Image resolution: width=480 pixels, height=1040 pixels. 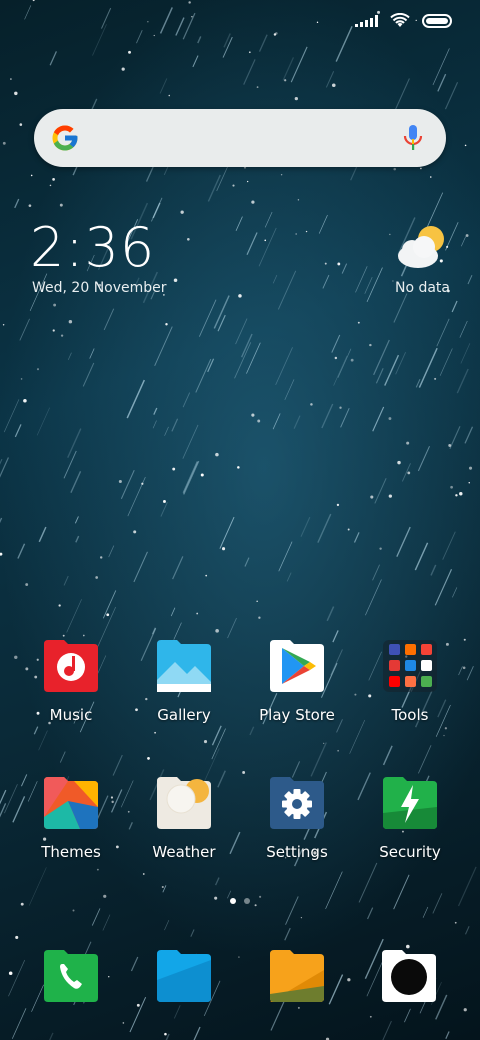 I want to click on app-tools-folder: Tools, so click(x=410, y=682).